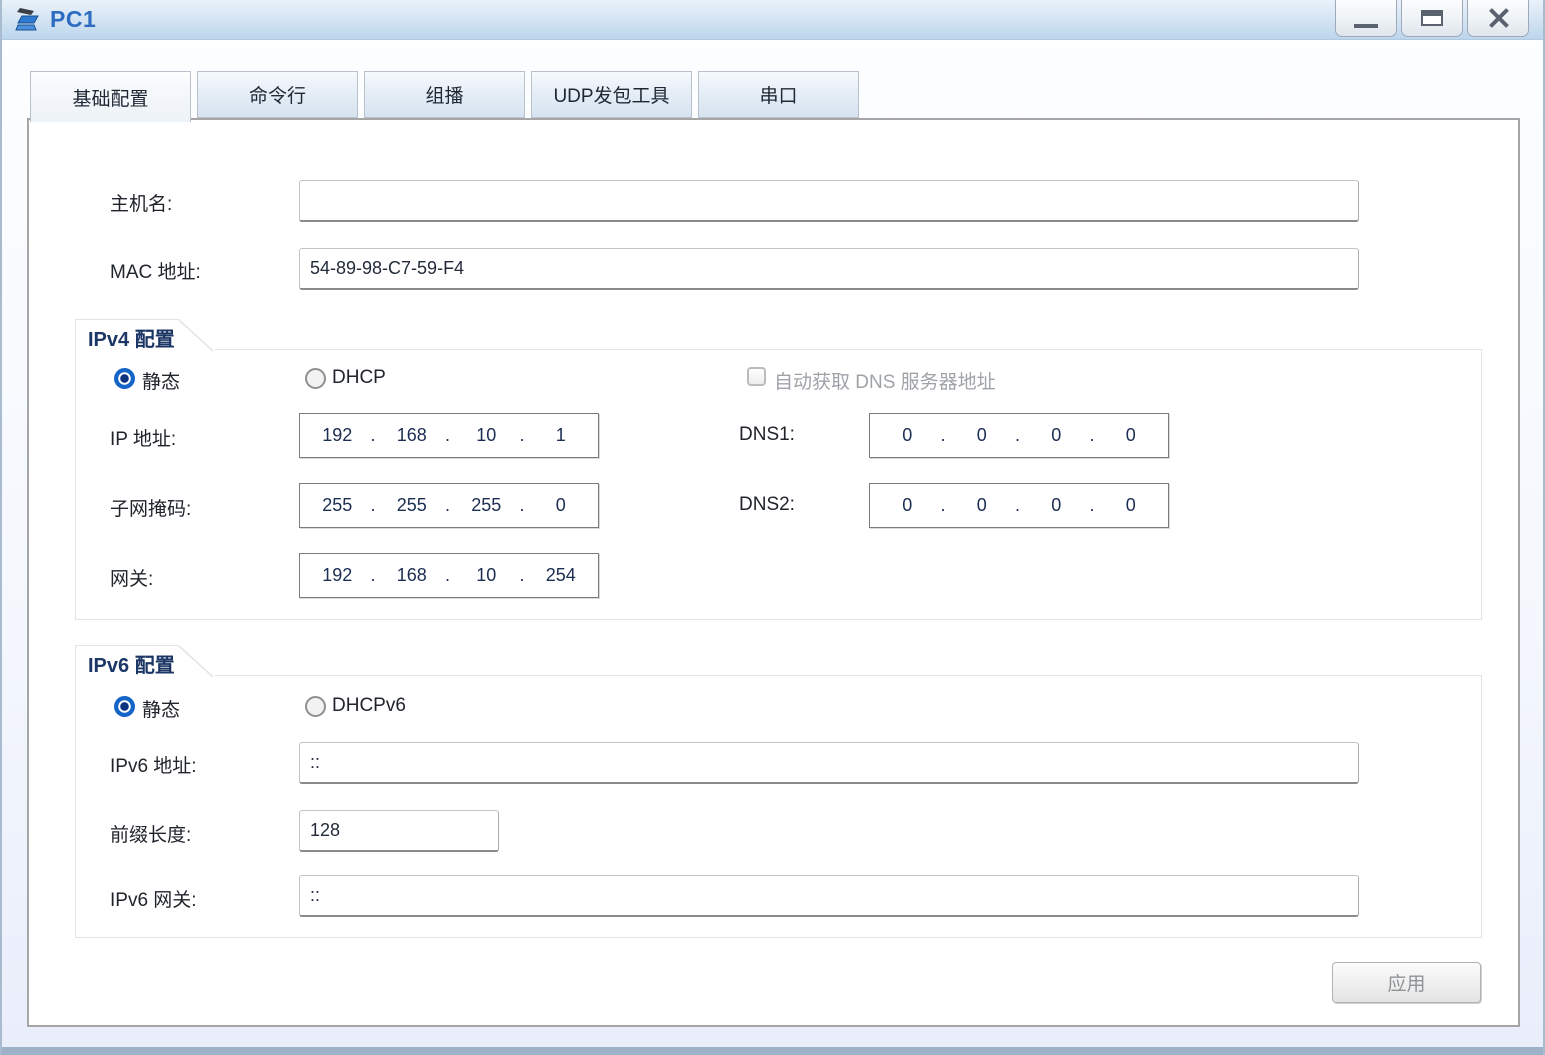 The height and width of the screenshot is (1055, 1545). I want to click on dns2-octet-2: 0, so click(980, 505).